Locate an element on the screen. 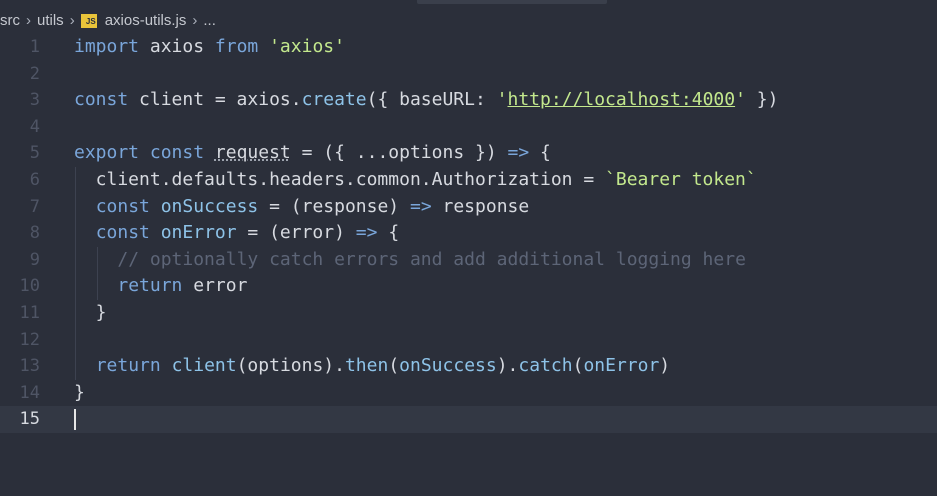 The image size is (937, 496). code-line: 4 is located at coordinates (468, 127).